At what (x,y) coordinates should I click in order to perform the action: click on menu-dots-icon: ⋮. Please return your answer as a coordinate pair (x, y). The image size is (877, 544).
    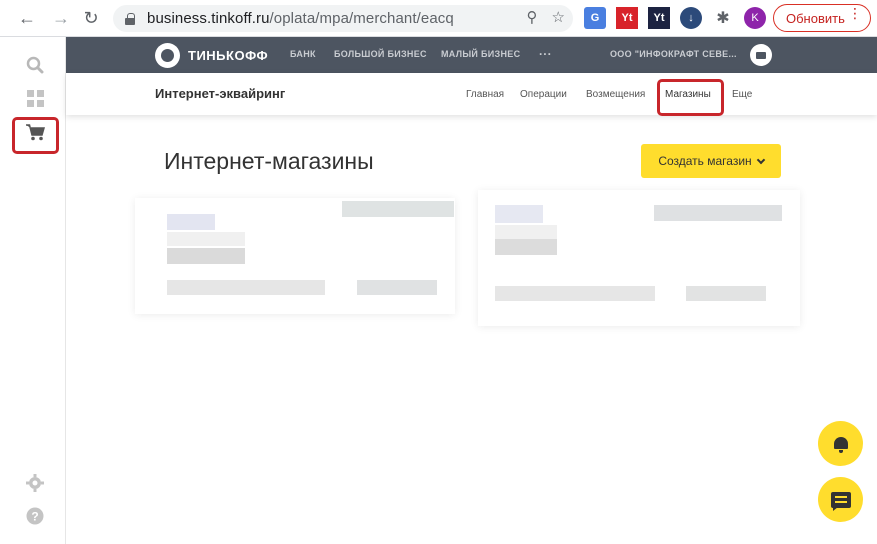
    Looking at the image, I should click on (855, 13).